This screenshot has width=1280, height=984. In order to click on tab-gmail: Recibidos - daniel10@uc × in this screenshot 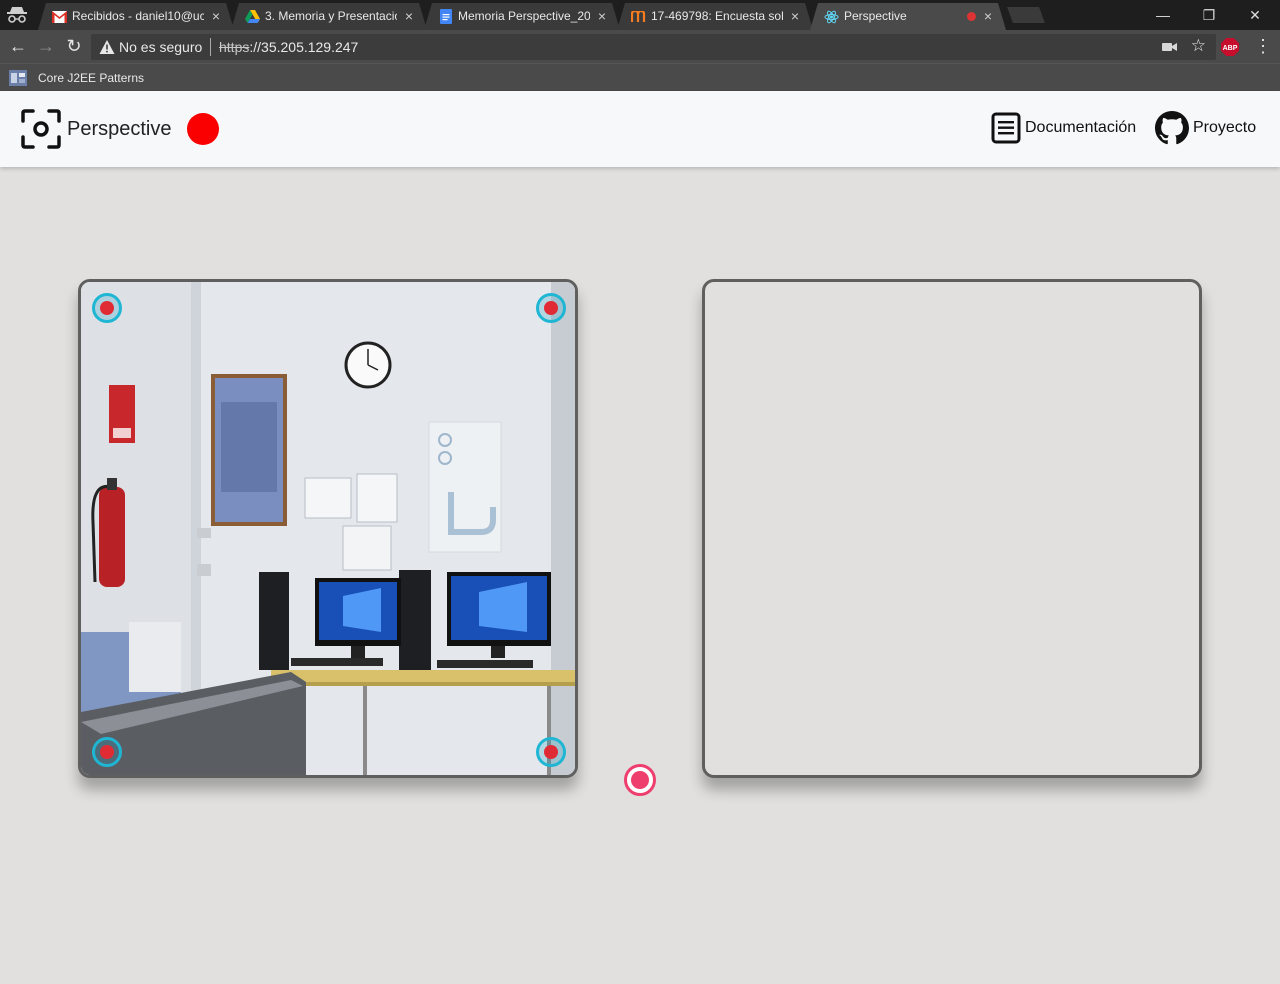, I will do `click(136, 16)`.